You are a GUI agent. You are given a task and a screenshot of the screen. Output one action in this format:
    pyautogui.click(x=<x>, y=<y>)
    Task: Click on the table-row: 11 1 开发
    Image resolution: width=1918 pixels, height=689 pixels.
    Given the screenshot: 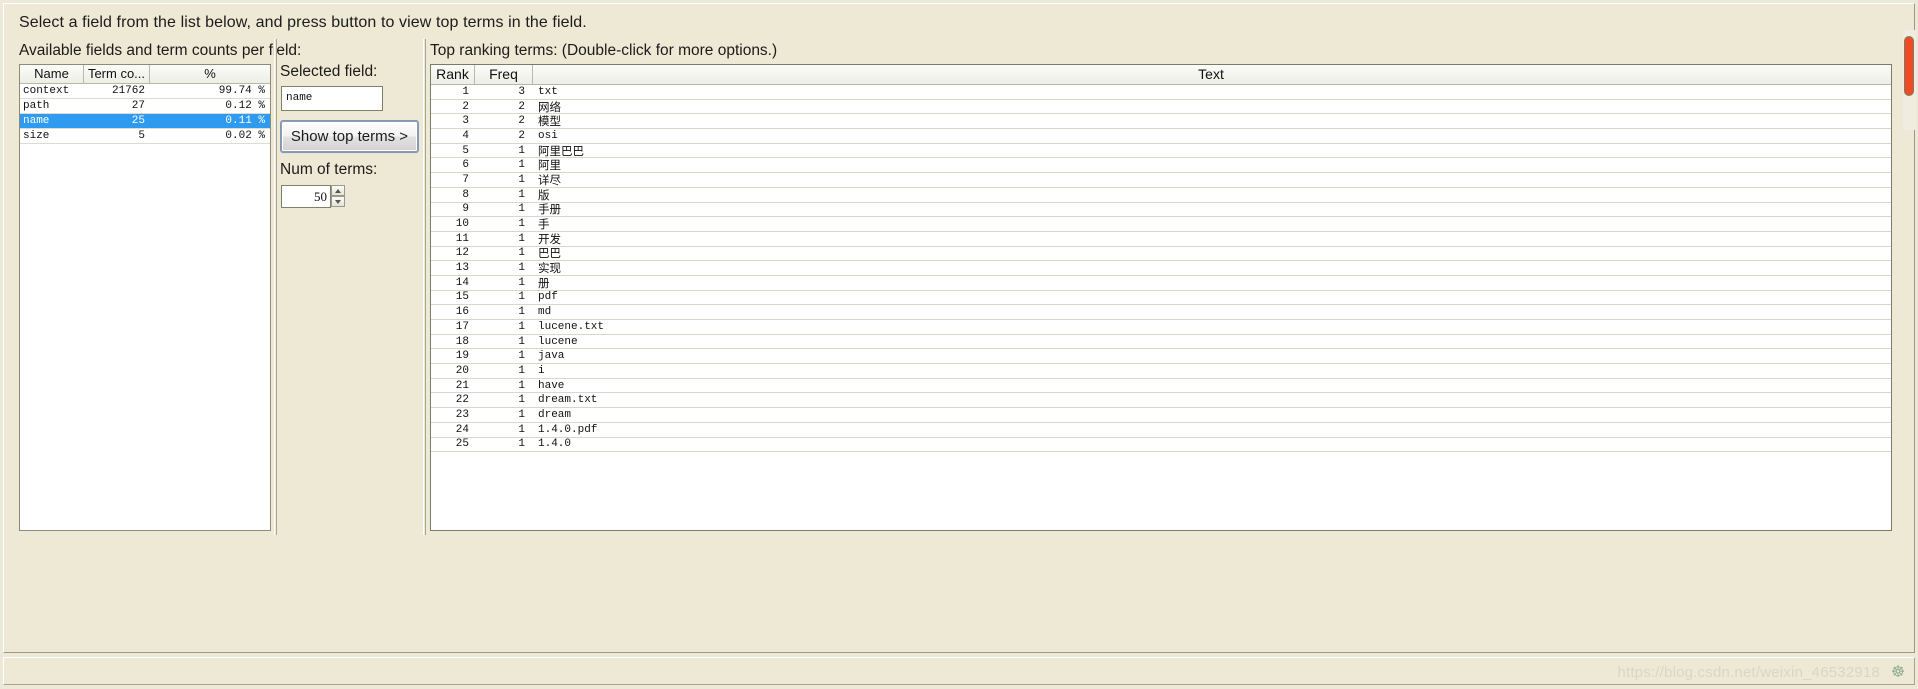 What is the action you would take?
    pyautogui.click(x=1161, y=239)
    